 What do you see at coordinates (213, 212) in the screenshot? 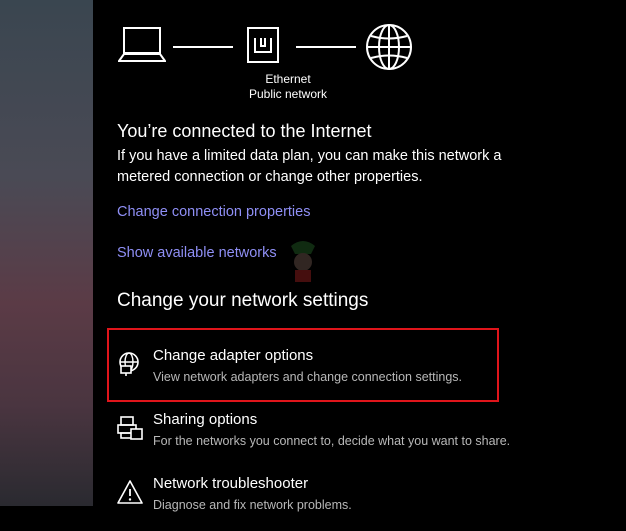
I see `change-connection-properties-link: Change connection properties` at bounding box center [213, 212].